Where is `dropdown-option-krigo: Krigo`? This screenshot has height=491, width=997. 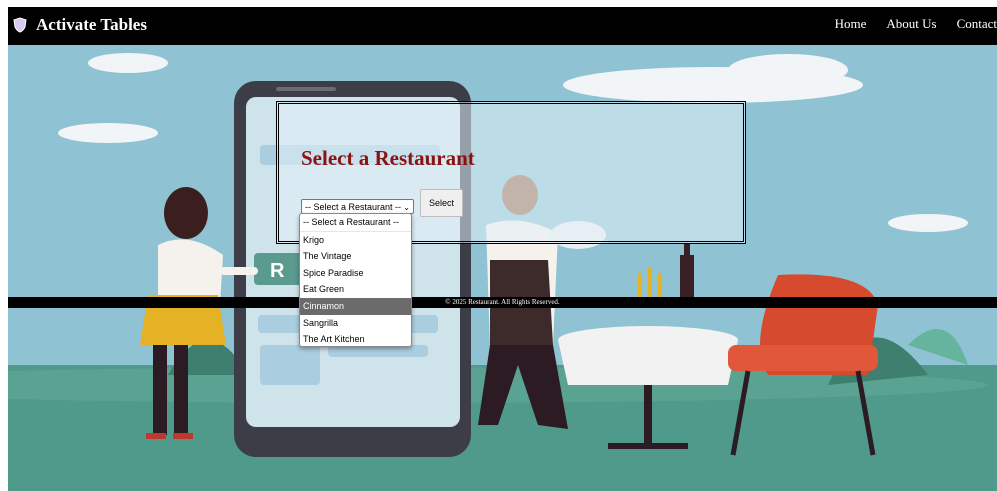 dropdown-option-krigo: Krigo is located at coordinates (355, 240).